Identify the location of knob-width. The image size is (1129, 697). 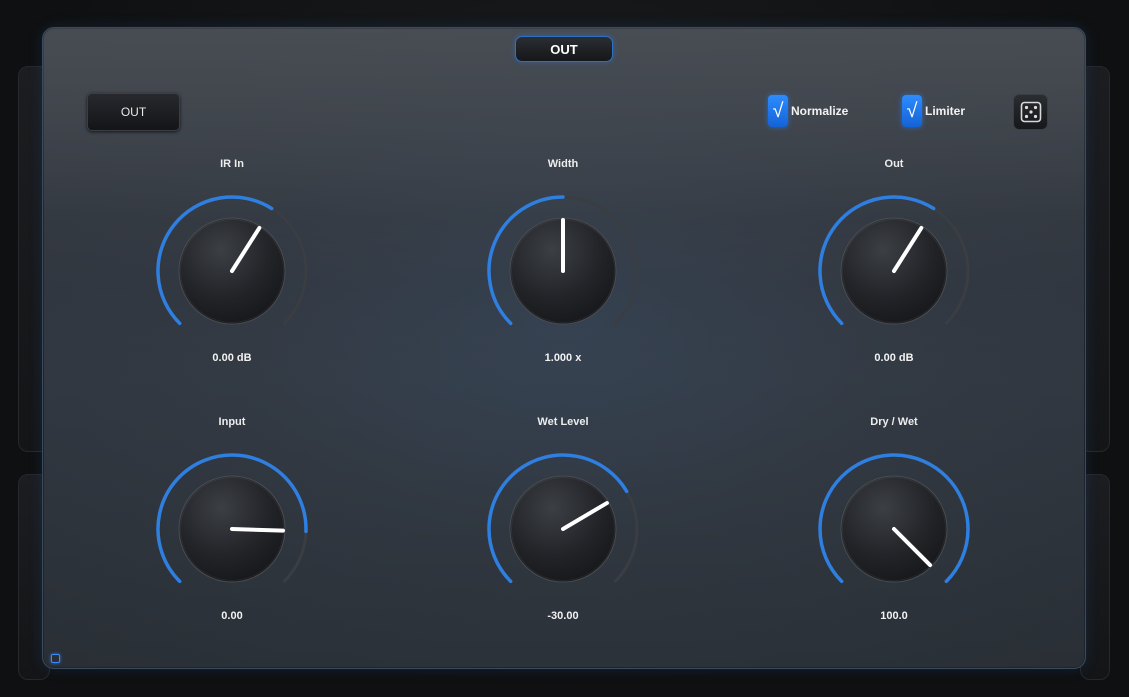
(563, 271).